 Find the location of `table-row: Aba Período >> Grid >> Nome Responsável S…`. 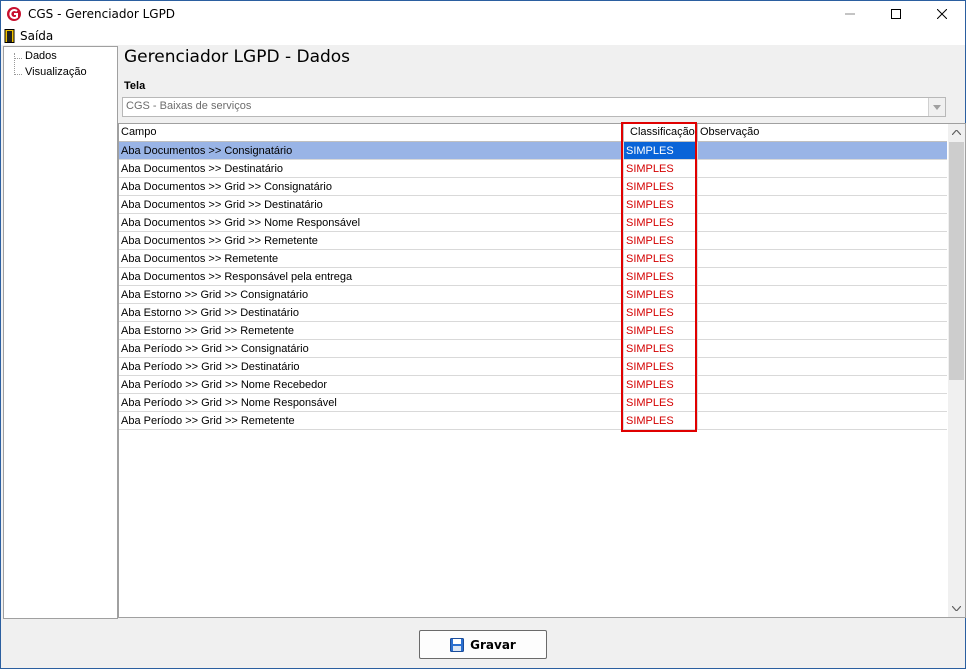

table-row: Aba Período >> Grid >> Nome Responsável S… is located at coordinates (533, 403).